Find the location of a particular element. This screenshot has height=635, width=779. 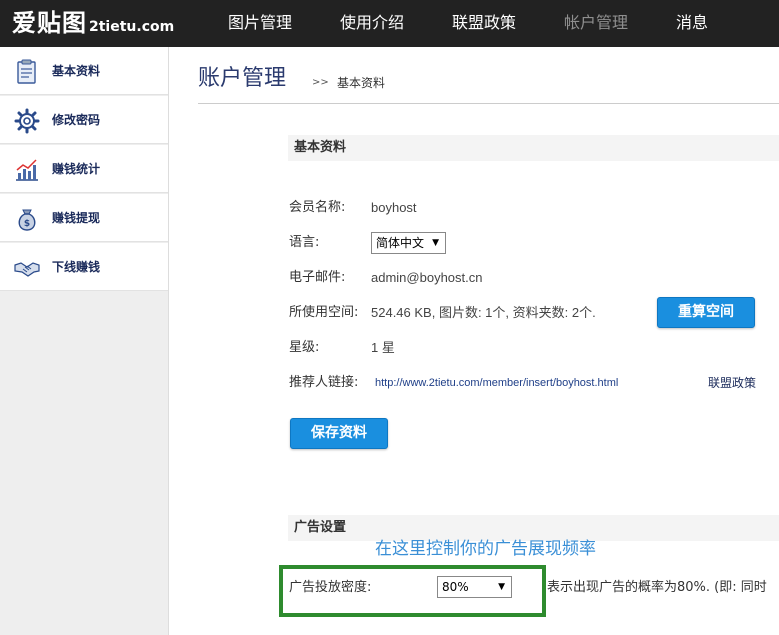

site-logo: 爱贴图 2tietu.com is located at coordinates (93, 23).